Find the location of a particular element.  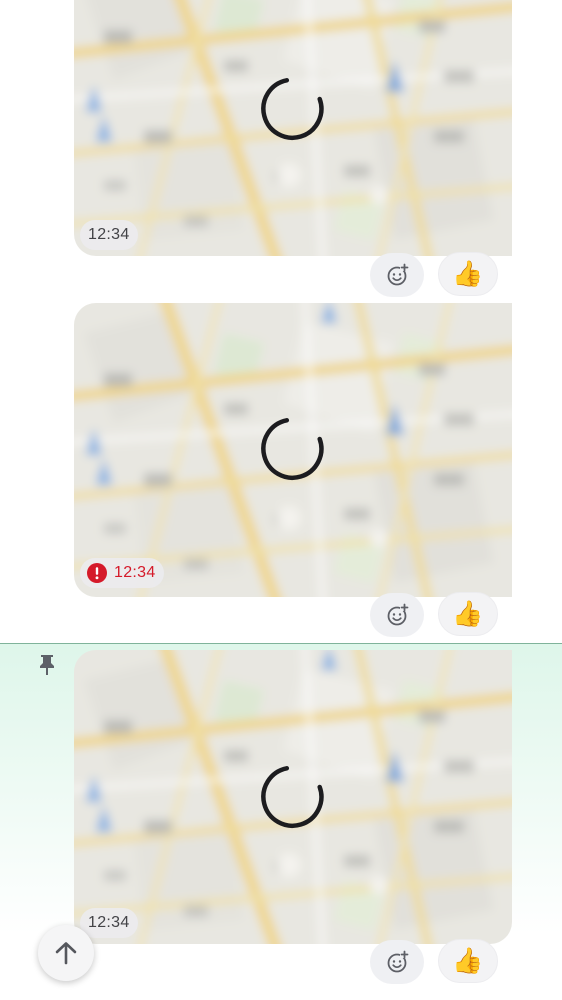

error-icon is located at coordinates (97, 573).